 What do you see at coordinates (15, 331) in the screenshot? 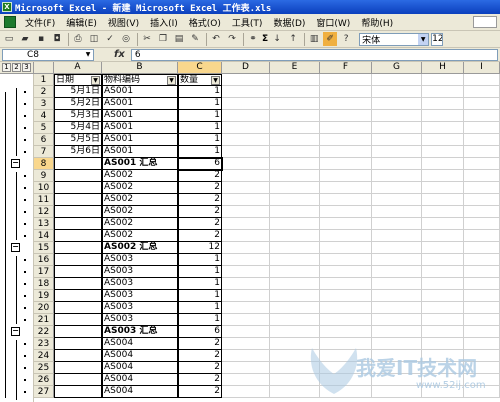
I see `outline-collapse-button: −` at bounding box center [15, 331].